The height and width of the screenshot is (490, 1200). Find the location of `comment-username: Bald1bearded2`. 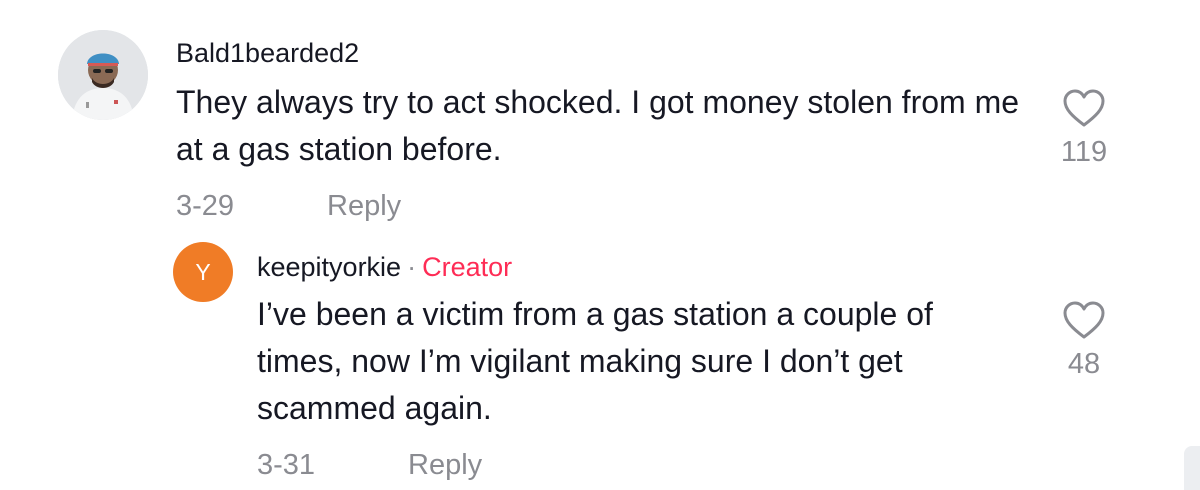

comment-username: Bald1bearded2 is located at coordinates (267, 53).